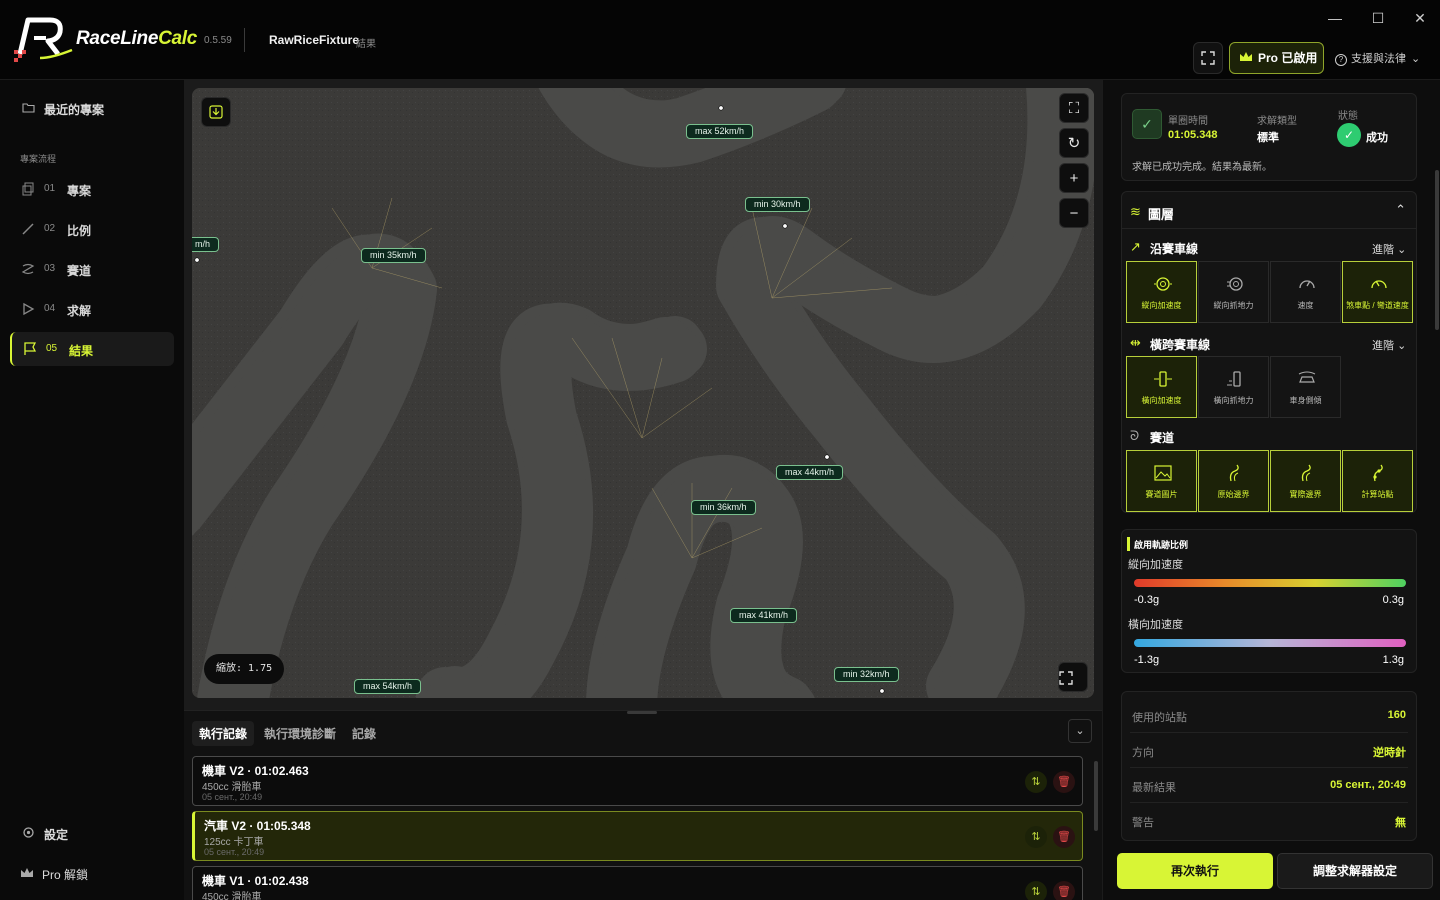 The width and height of the screenshot is (1440, 900). Describe the element at coordinates (364, 733) in the screenshot. I see `tab-log: 記錄` at that location.